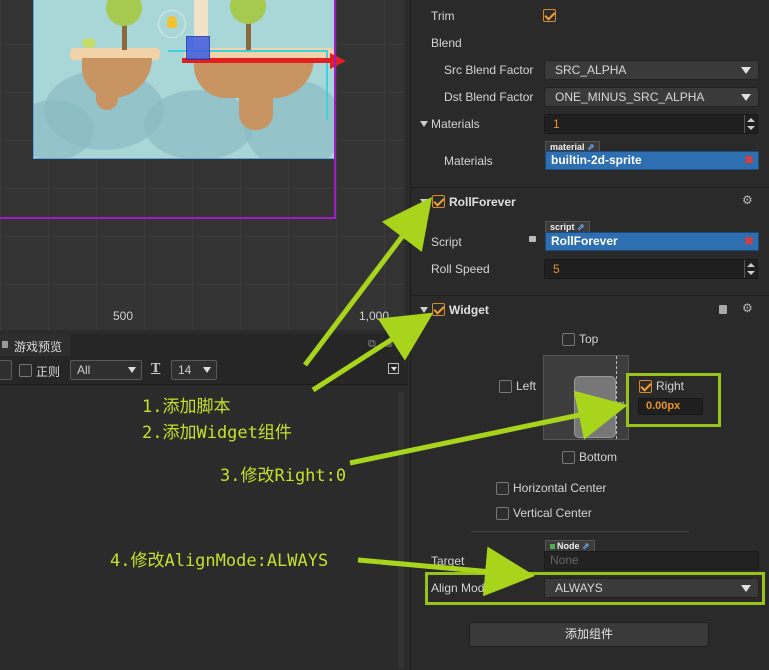 The width and height of the screenshot is (769, 670). What do you see at coordinates (283, 476) in the screenshot?
I see `annotation-step3: 3.修改Right:0` at bounding box center [283, 476].